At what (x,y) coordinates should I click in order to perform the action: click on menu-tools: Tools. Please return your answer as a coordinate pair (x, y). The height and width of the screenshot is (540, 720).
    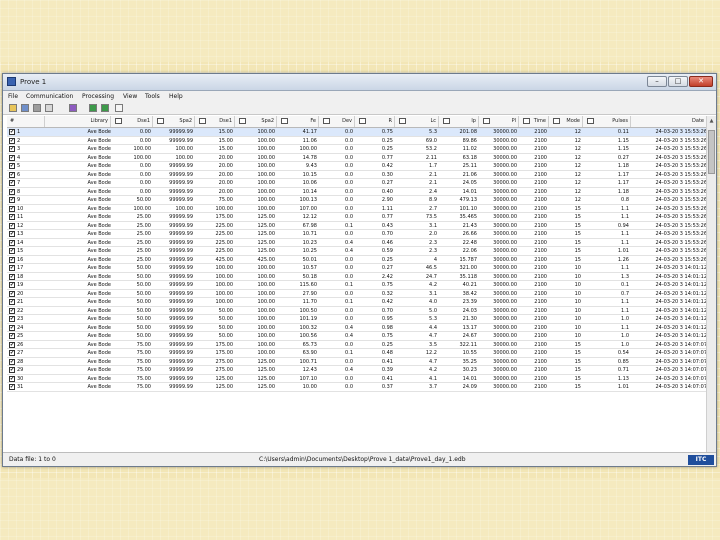
    Looking at the image, I should click on (152, 96).